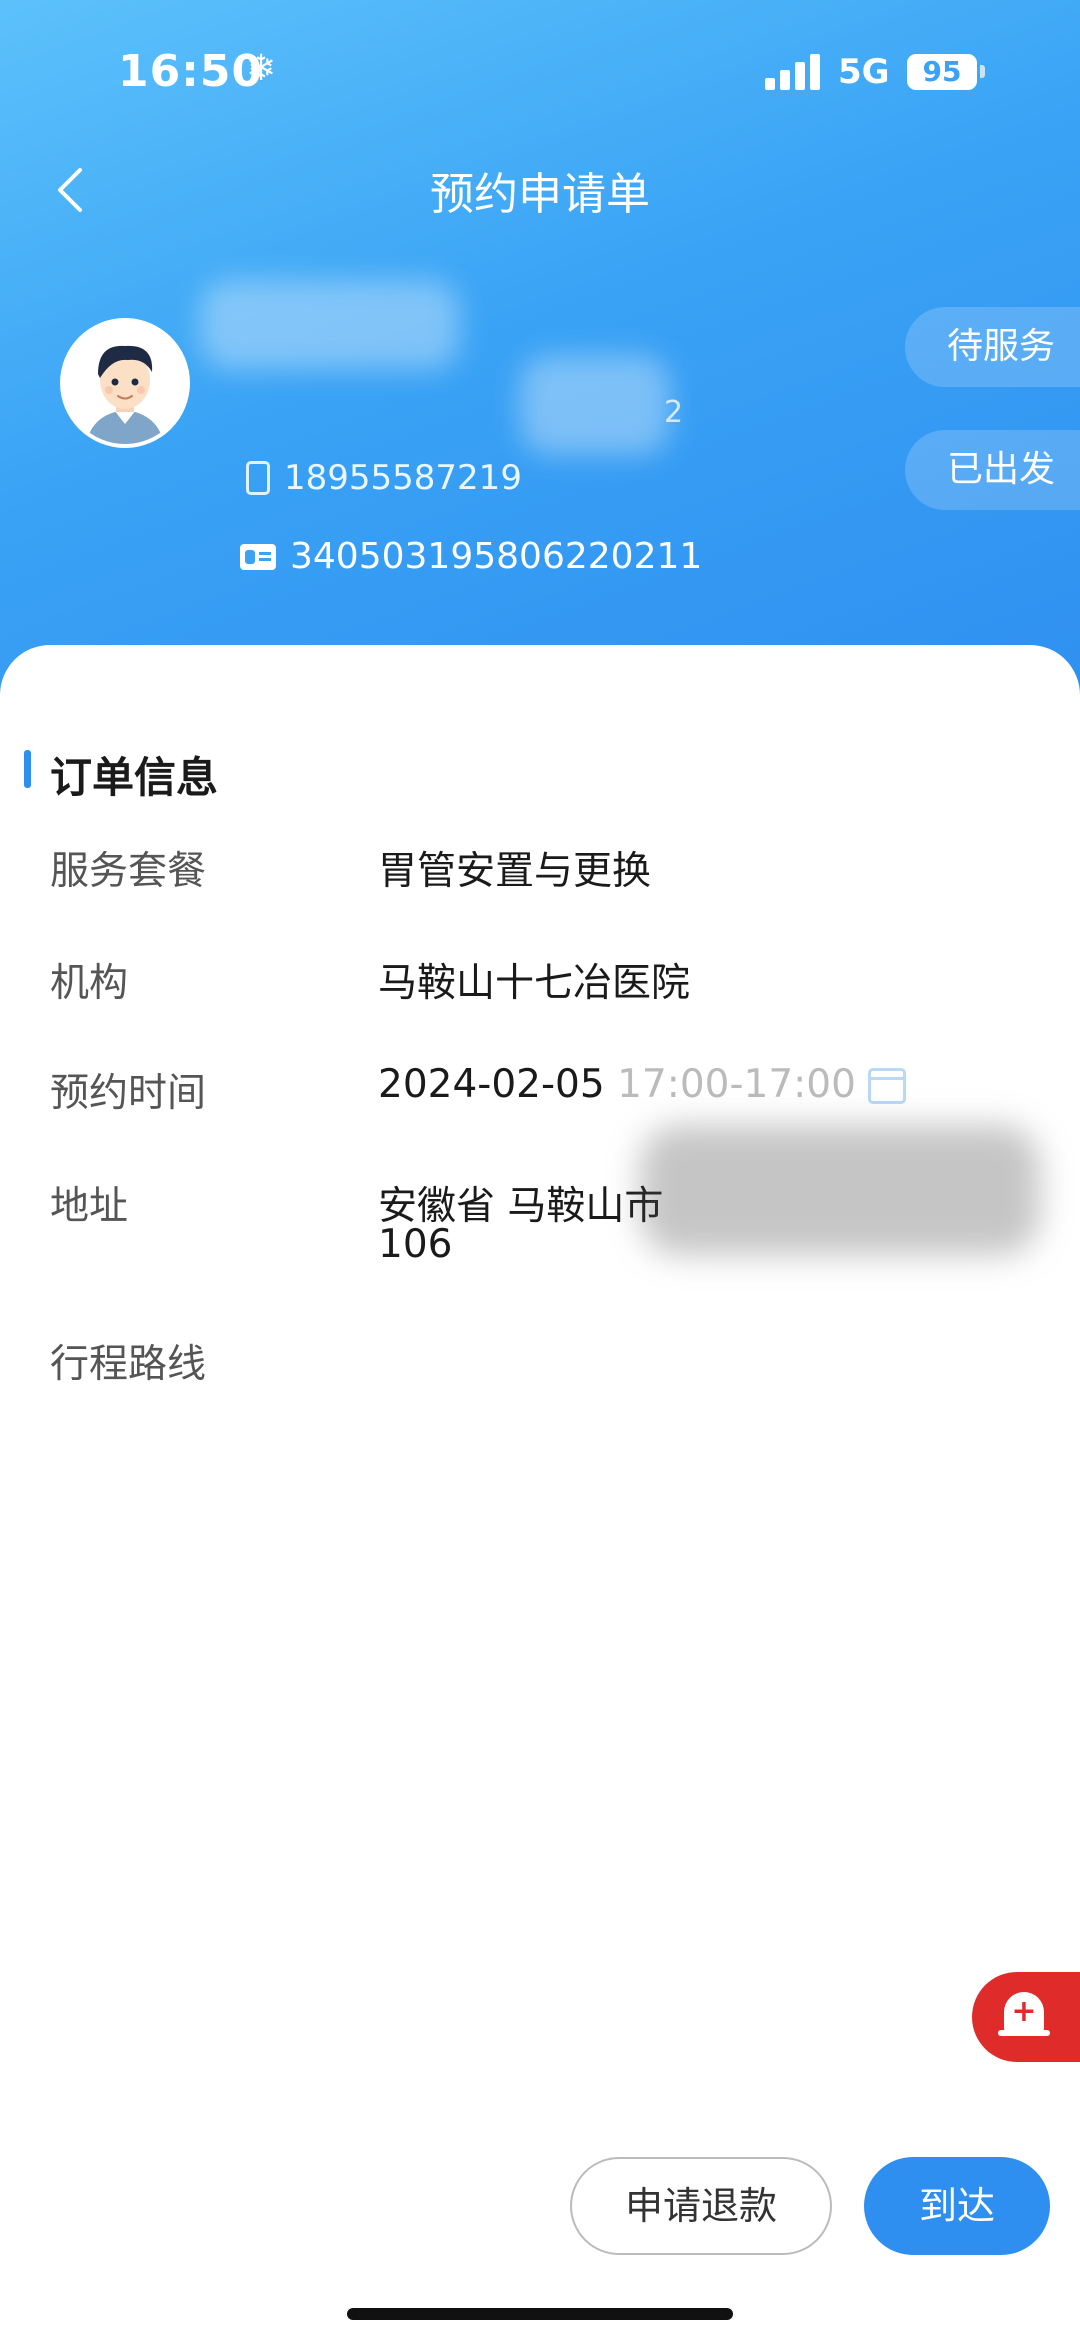  I want to click on phone-number: 18955587219, so click(403, 478).